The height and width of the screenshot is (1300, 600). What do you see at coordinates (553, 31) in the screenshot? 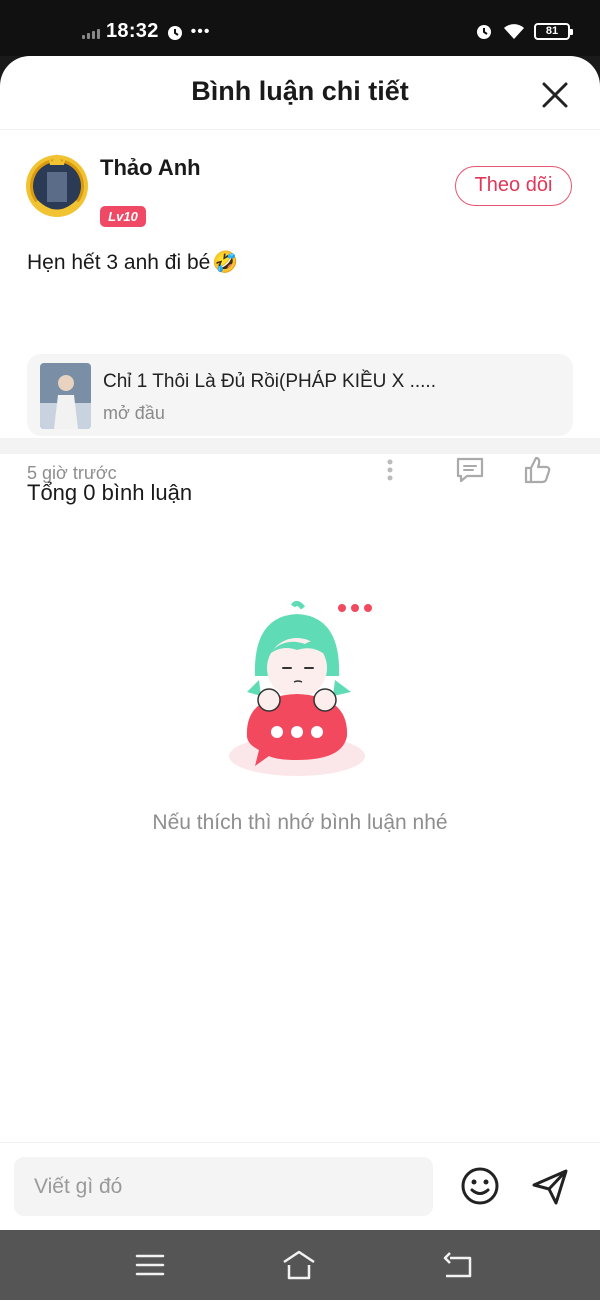
I see `battery-icon: 81` at bounding box center [553, 31].